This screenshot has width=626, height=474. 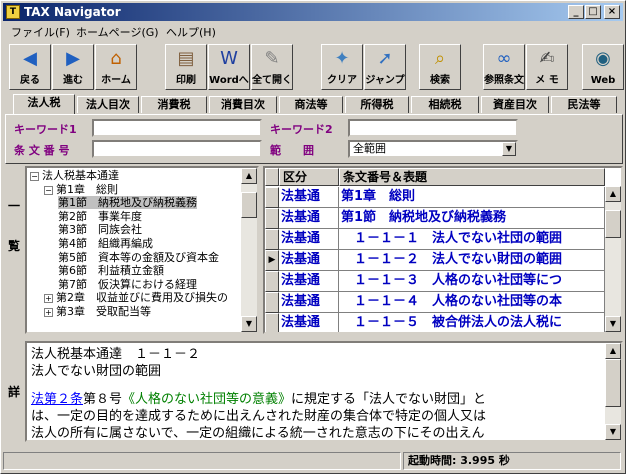 I want to click on close-button: ×, so click(x=612, y=12).